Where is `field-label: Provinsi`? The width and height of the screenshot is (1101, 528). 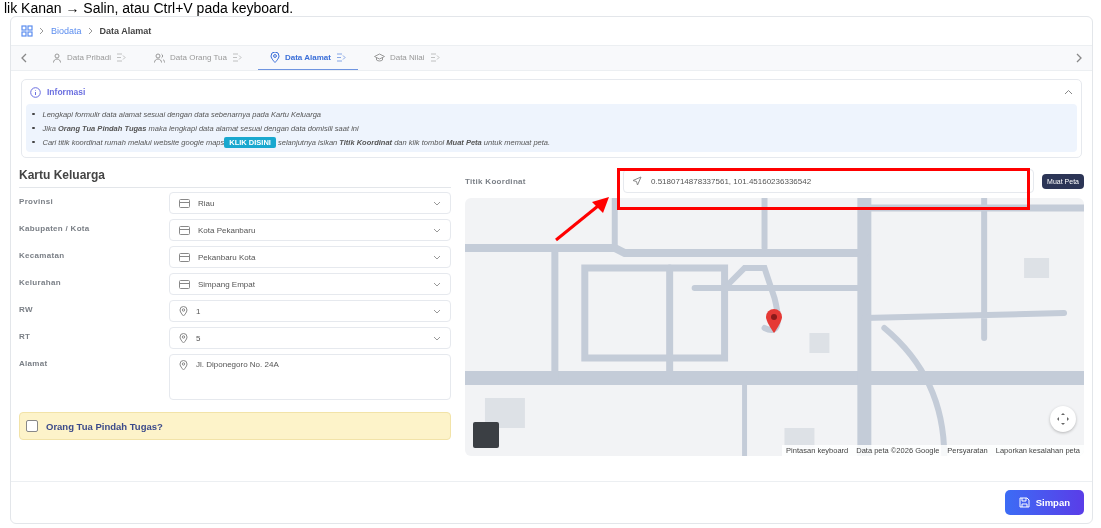 field-label: Provinsi is located at coordinates (36, 201).